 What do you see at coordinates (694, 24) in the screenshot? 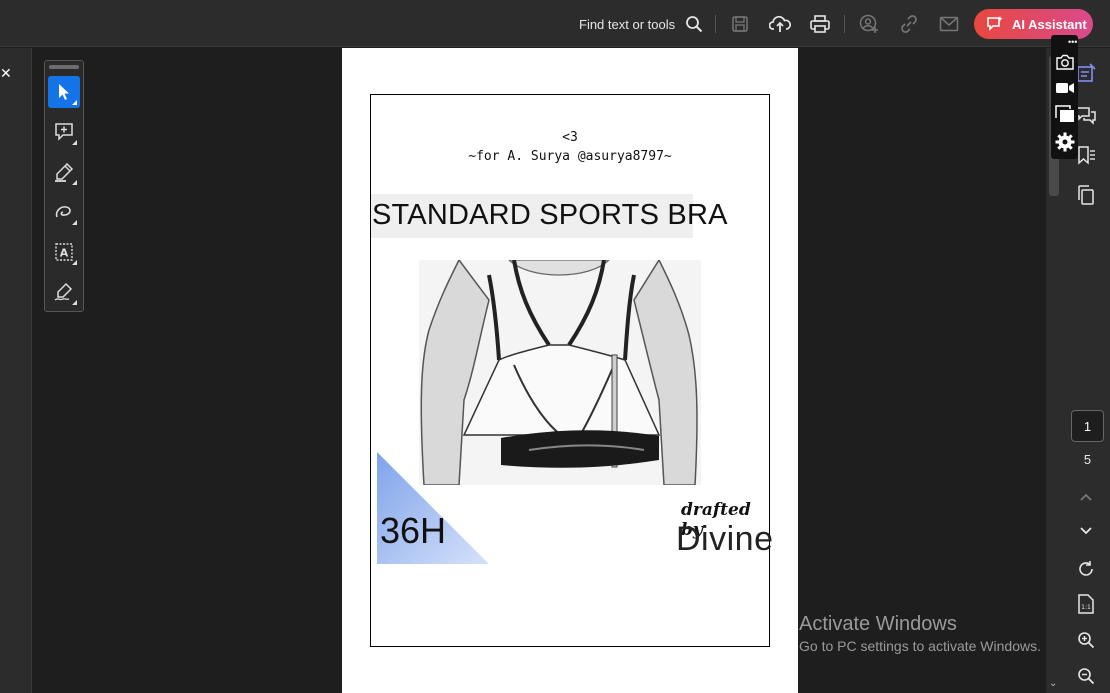
I see `search-icon` at bounding box center [694, 24].